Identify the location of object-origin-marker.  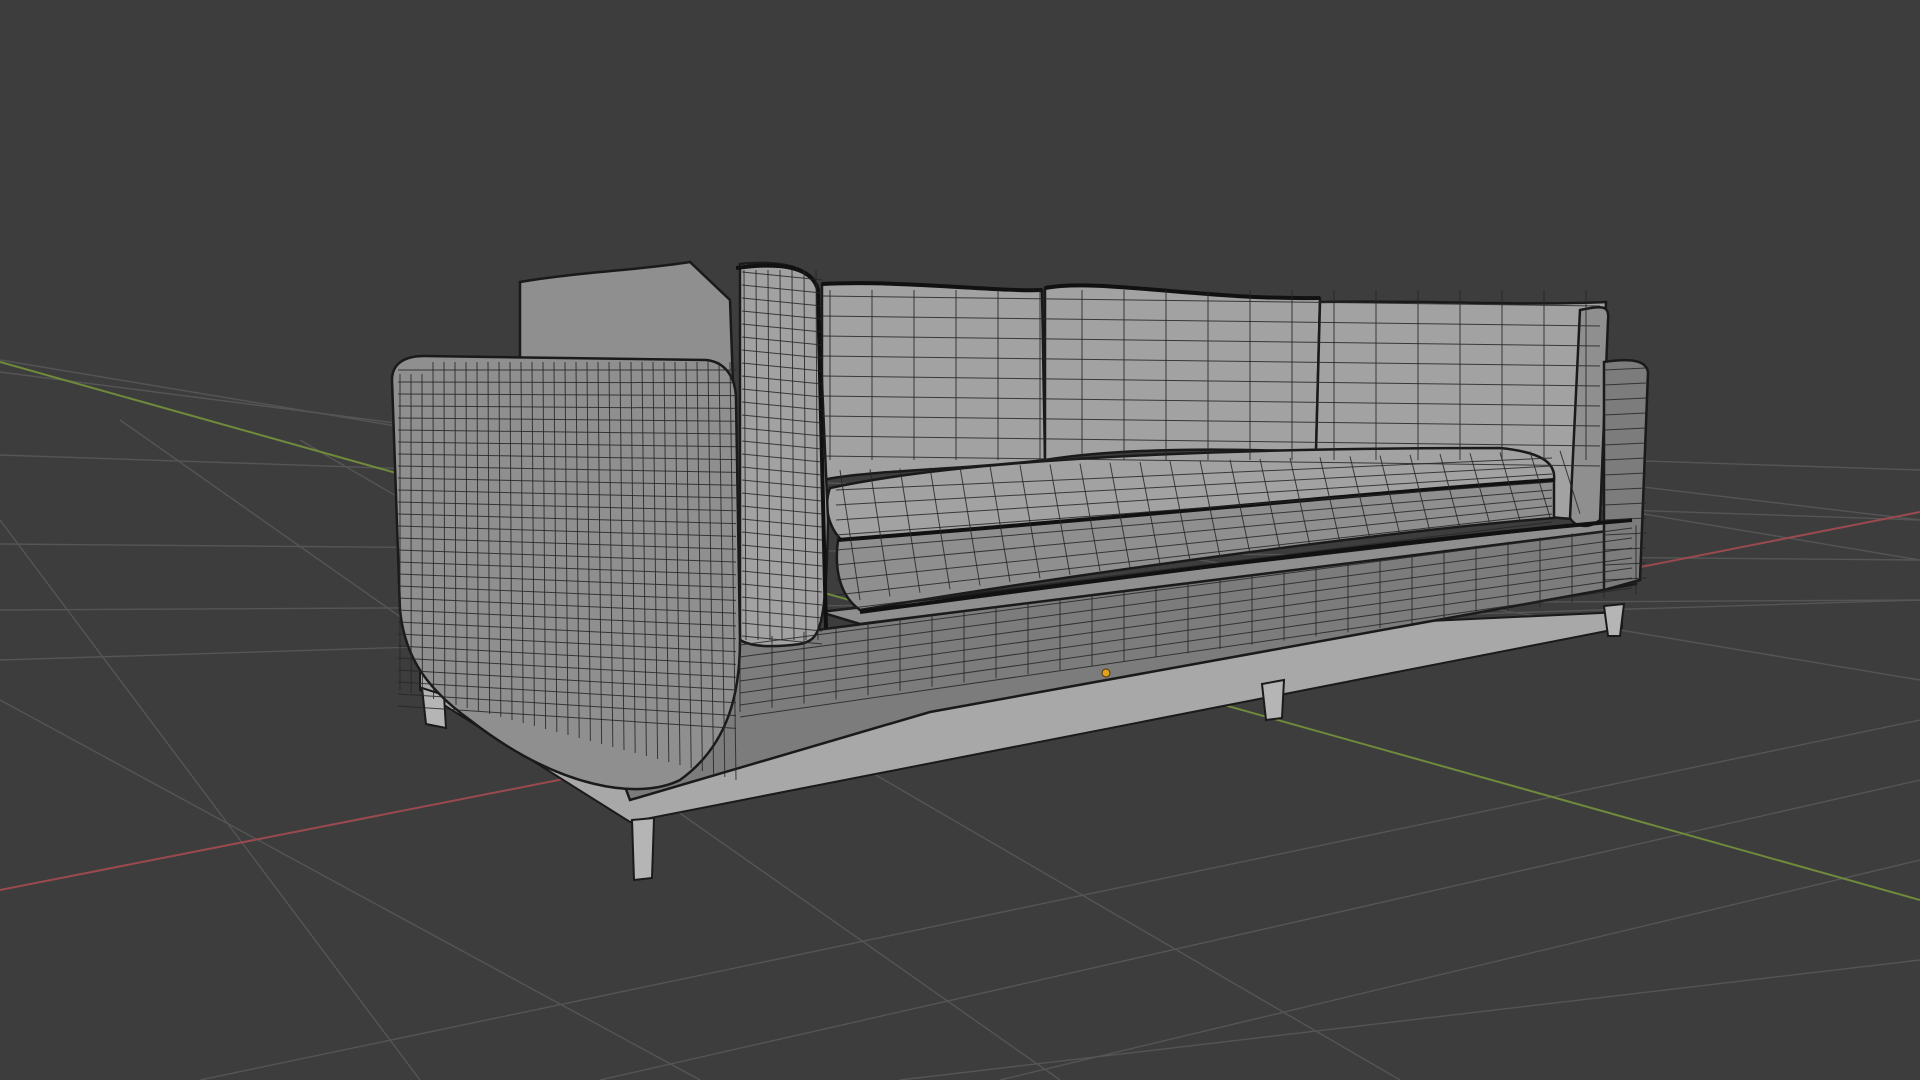
(1106, 673).